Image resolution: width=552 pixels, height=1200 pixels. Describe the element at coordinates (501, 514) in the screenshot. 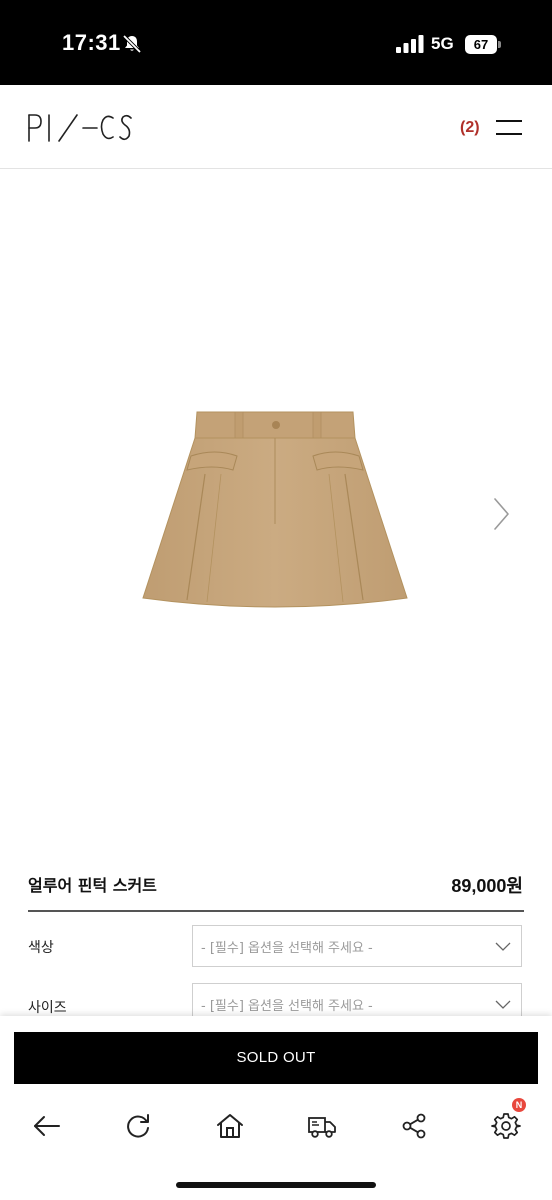

I see `chevron-right-icon` at that location.